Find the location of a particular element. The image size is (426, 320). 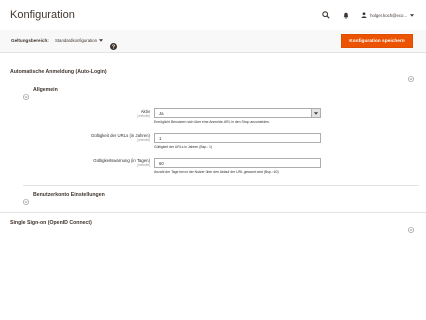

scope-switcher: Standardkonfiguration is located at coordinates (79, 40).